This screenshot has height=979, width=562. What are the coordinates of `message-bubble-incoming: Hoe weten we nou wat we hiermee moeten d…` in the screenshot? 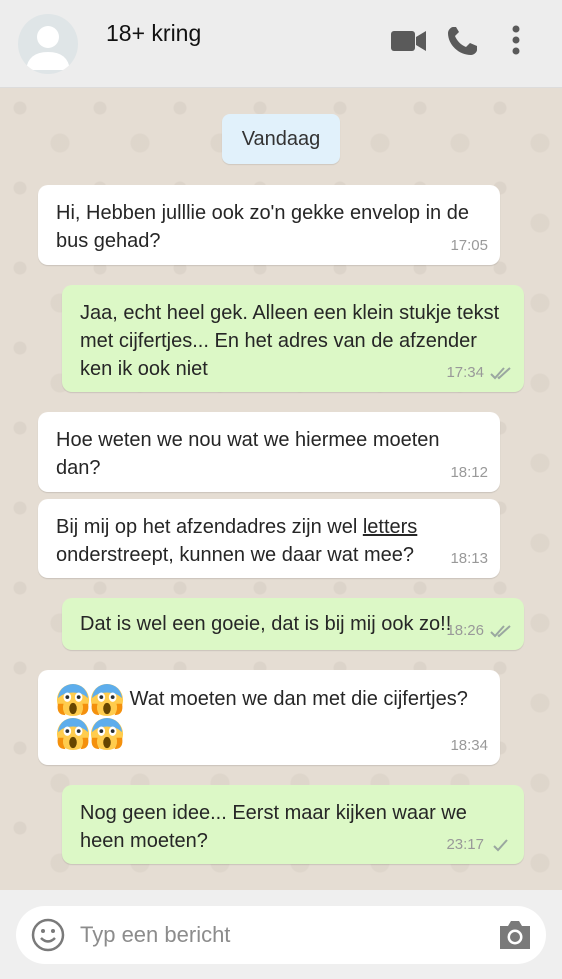 It's located at (269, 452).